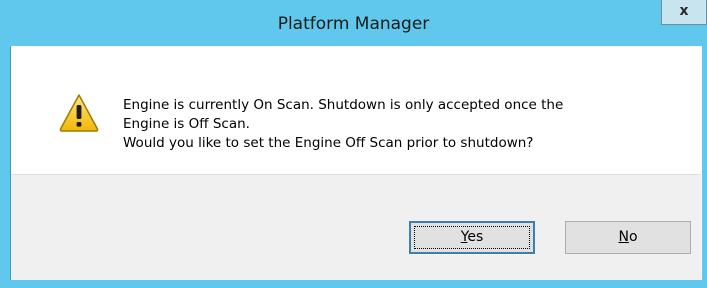  I want to click on no-button-label: No, so click(627, 237).